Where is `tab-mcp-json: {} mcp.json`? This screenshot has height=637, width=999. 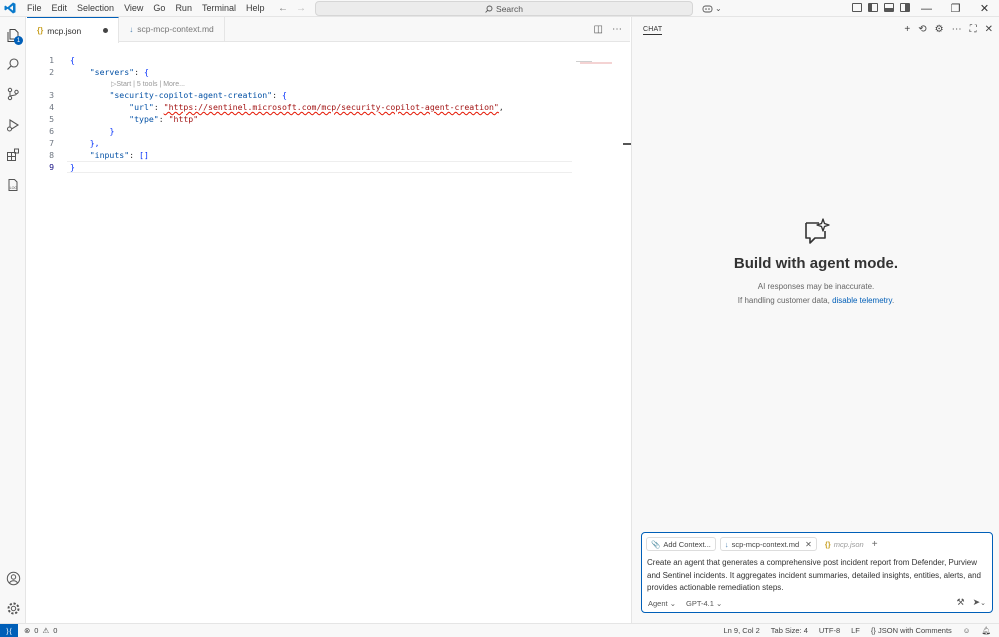 tab-mcp-json: {} mcp.json is located at coordinates (73, 30).